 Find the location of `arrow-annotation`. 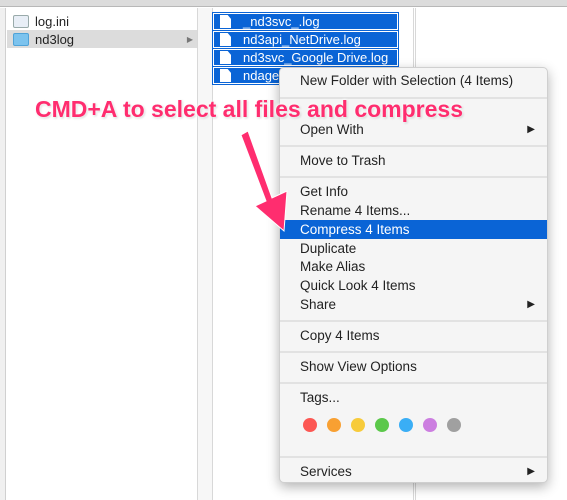

arrow-annotation is located at coordinates (264, 181).